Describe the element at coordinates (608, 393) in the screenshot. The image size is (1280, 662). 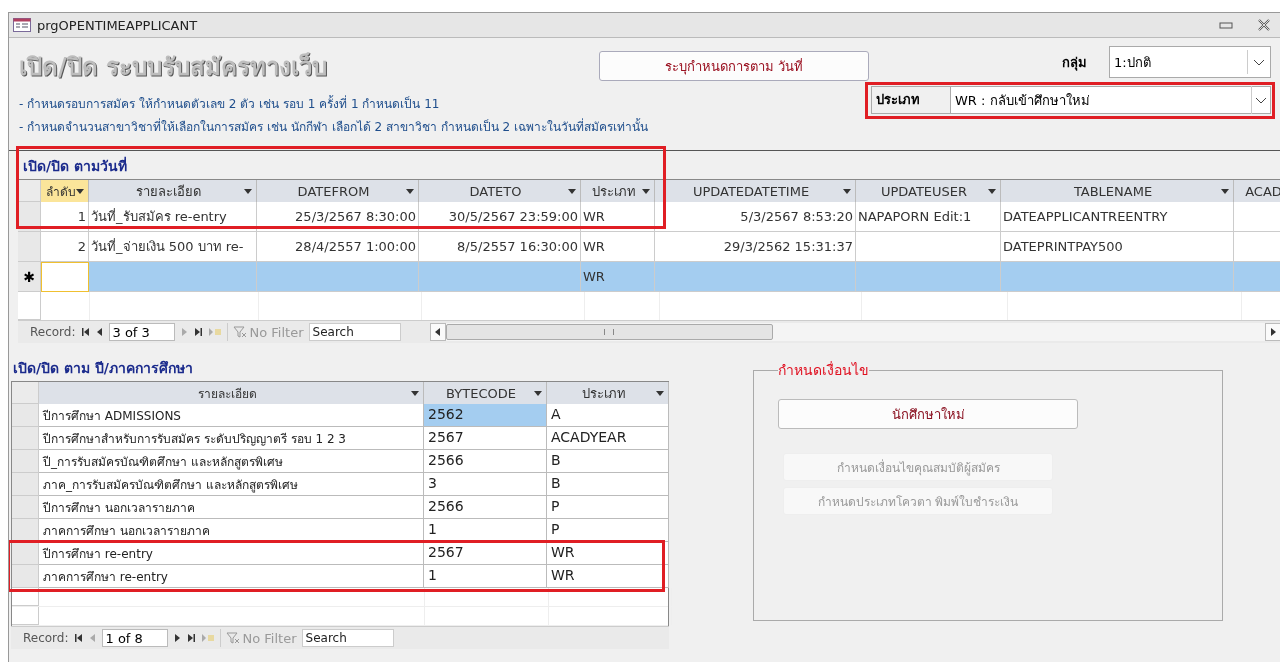
I see `column-header: ประเภท` at that location.